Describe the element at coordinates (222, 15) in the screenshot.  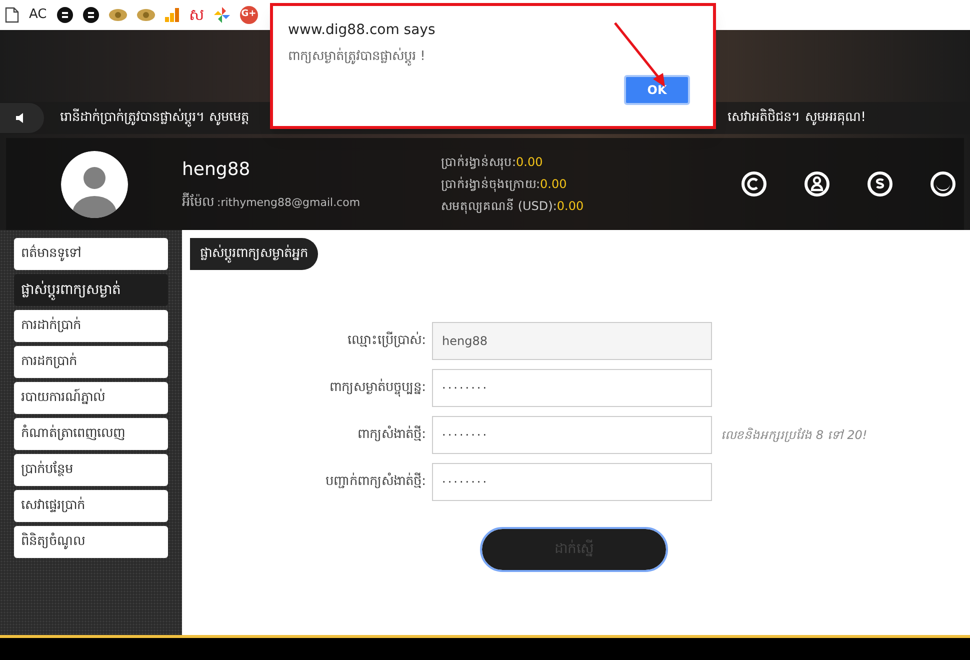
I see `pinwheel-icon` at that location.